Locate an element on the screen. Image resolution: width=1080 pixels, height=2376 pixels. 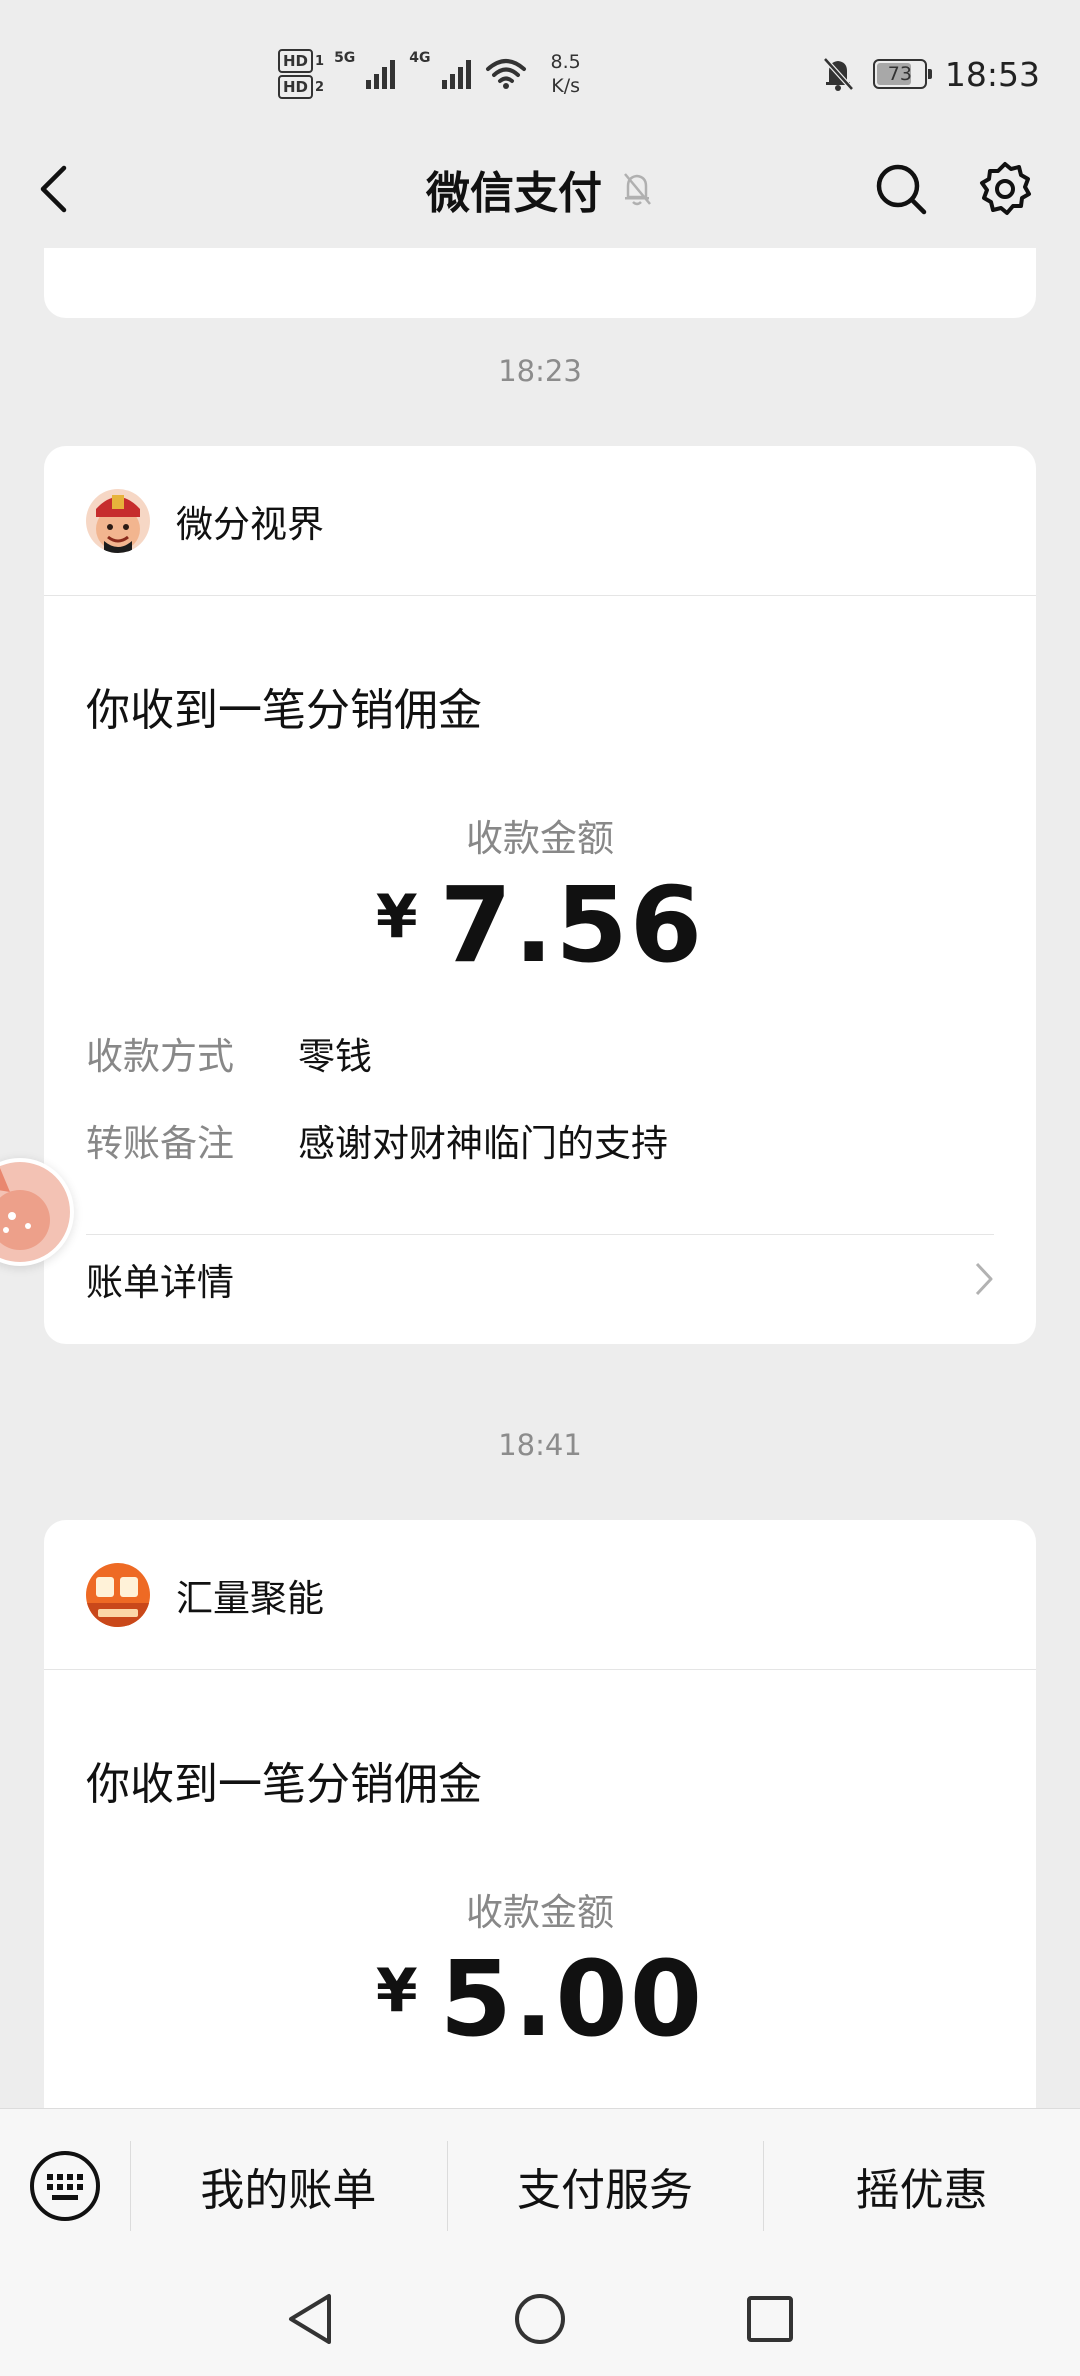
search-button is located at coordinates (901, 189).